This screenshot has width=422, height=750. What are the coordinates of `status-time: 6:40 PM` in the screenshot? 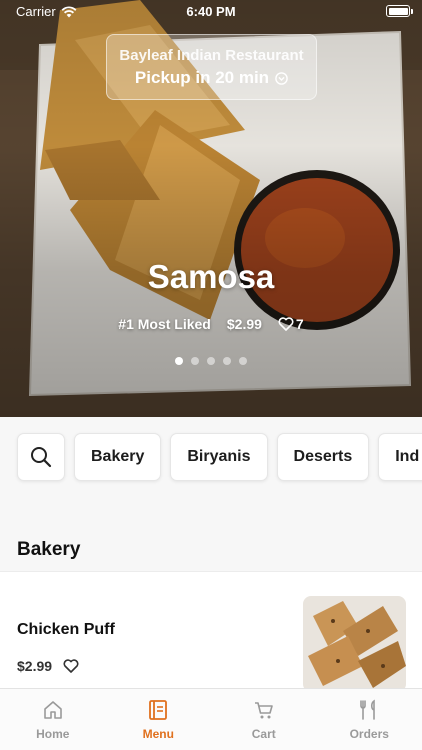 It's located at (211, 11).